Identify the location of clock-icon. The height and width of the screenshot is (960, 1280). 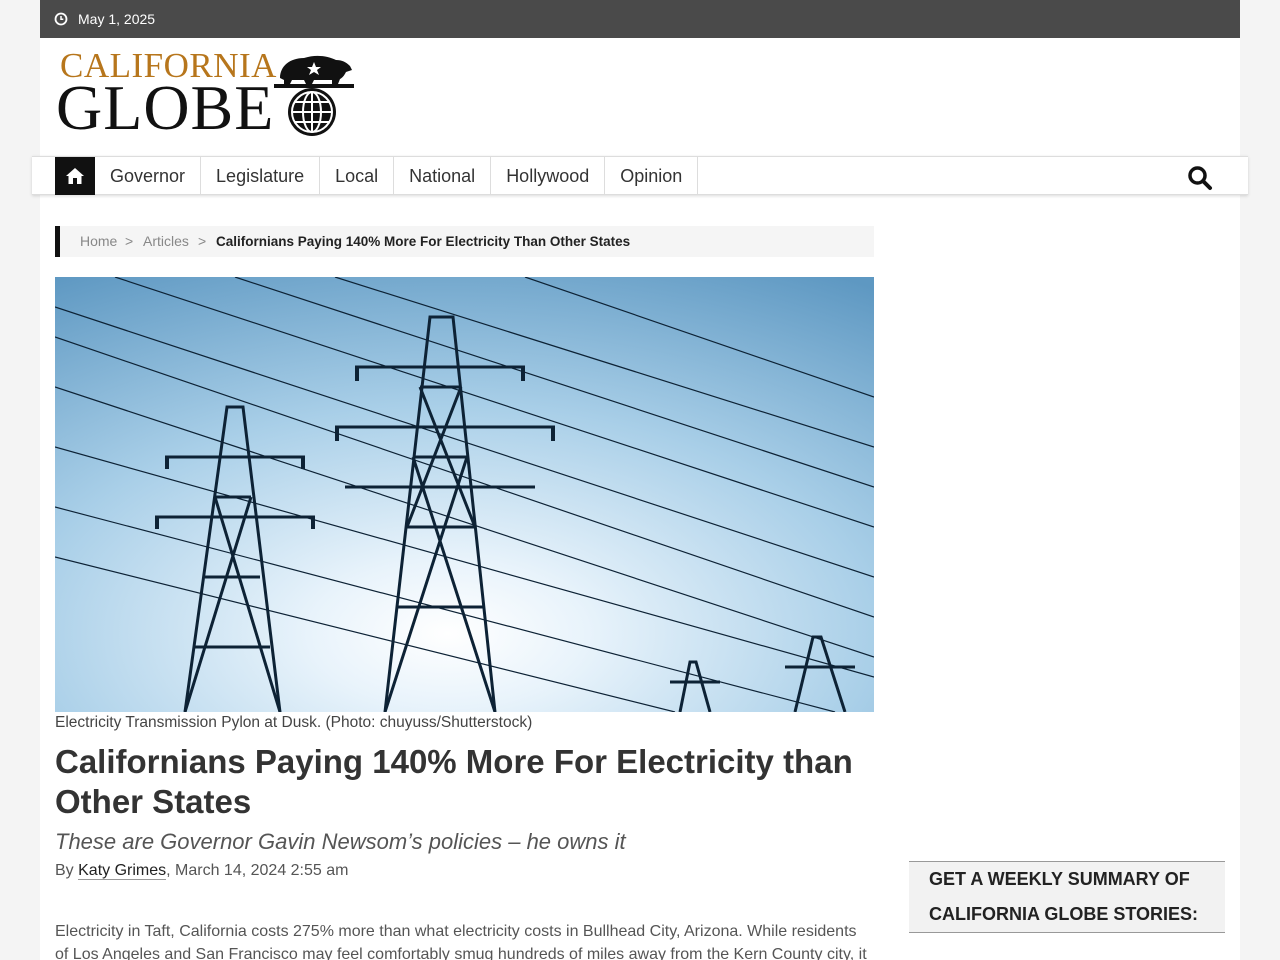
(61, 19).